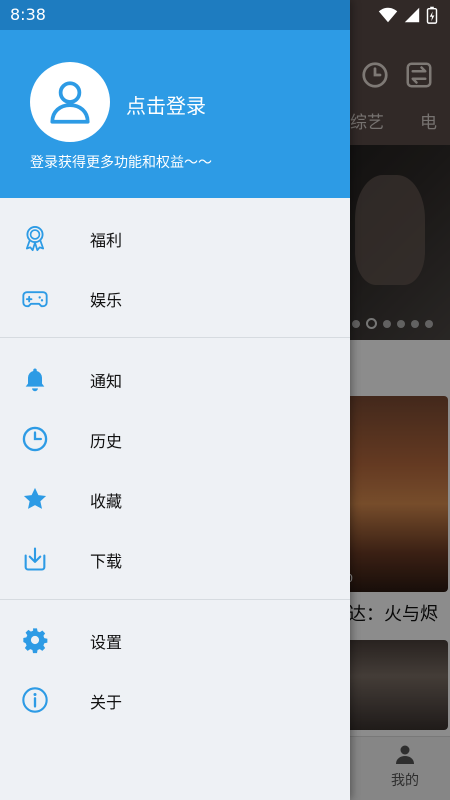  Describe the element at coordinates (35, 640) in the screenshot. I see `gear-icon` at that location.